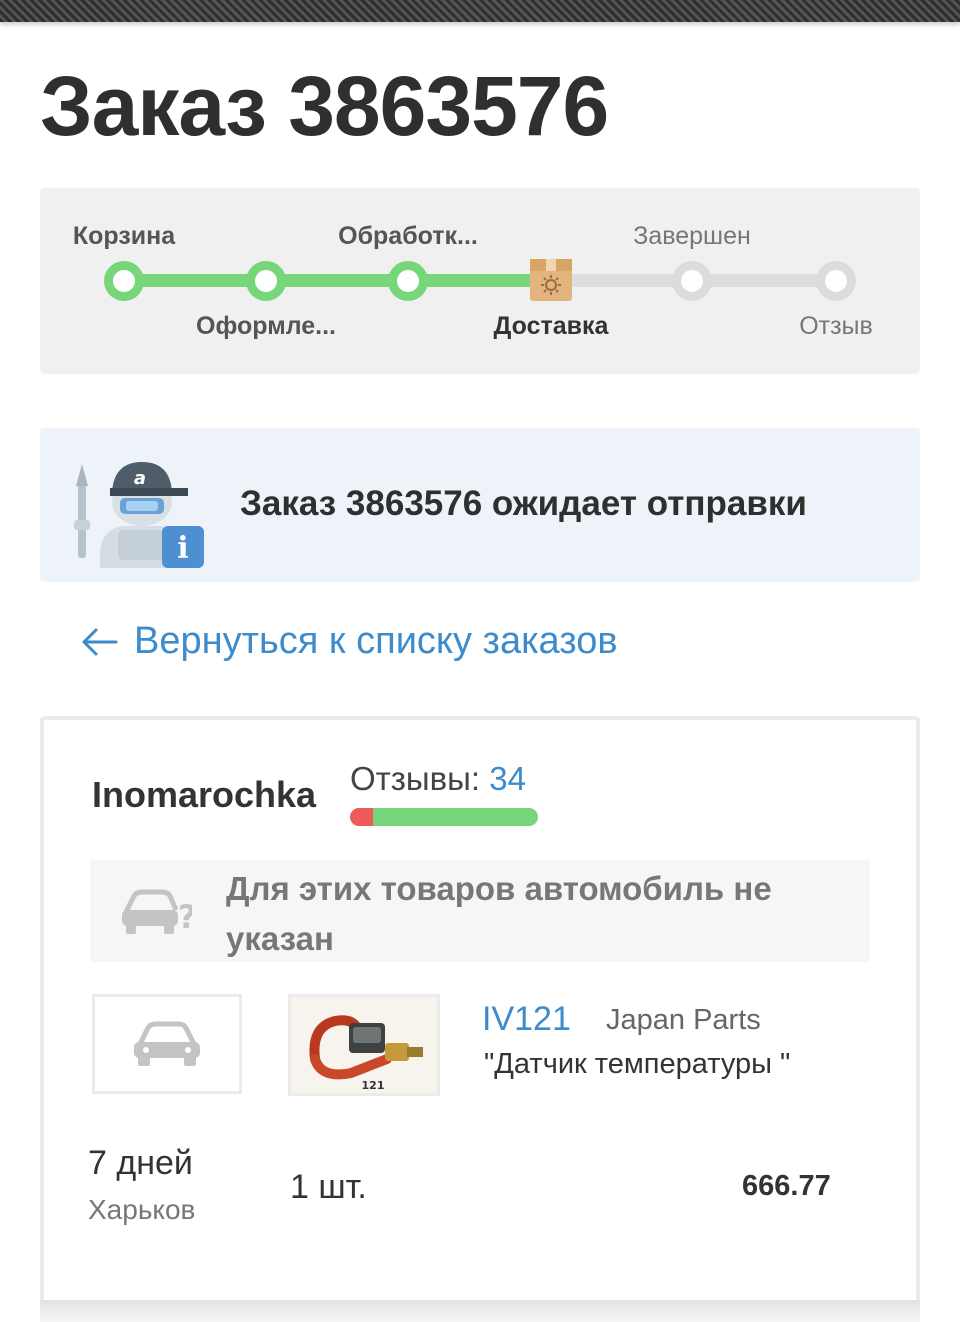 This screenshot has height=1322, width=960. Describe the element at coordinates (140, 1163) in the screenshot. I see `delivery-time: 7 дней` at that location.